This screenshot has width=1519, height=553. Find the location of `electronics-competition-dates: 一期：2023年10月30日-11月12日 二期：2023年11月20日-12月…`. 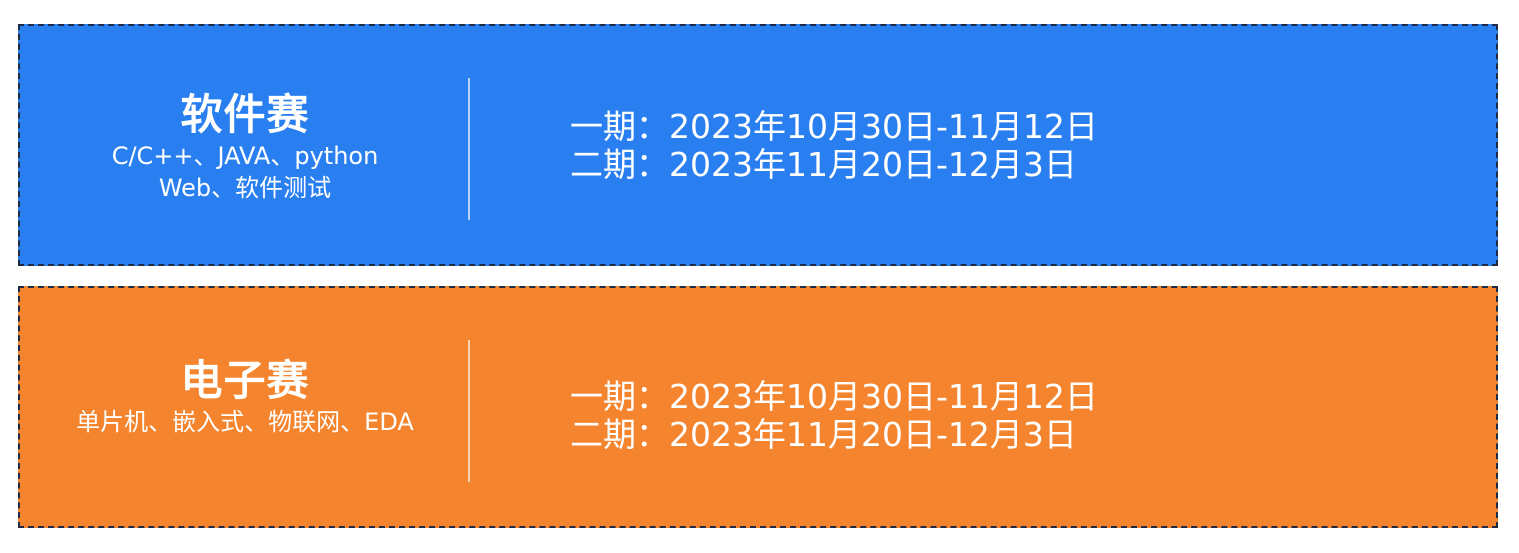

electronics-competition-dates: 一期：2023年10月30日-11月12日 二期：2023年11月20日-12月… is located at coordinates (920, 416).